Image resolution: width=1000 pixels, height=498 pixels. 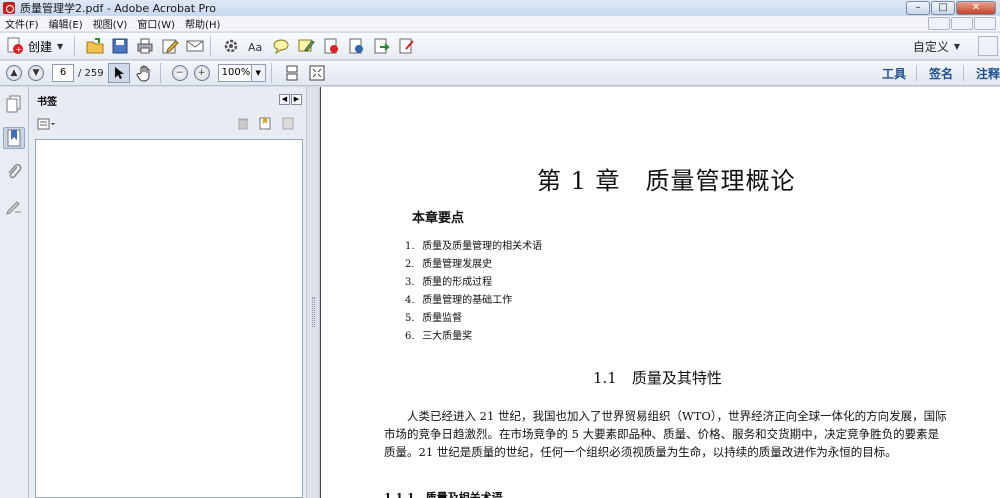 What do you see at coordinates (406, 46) in the screenshot?
I see `form-icon` at bounding box center [406, 46].